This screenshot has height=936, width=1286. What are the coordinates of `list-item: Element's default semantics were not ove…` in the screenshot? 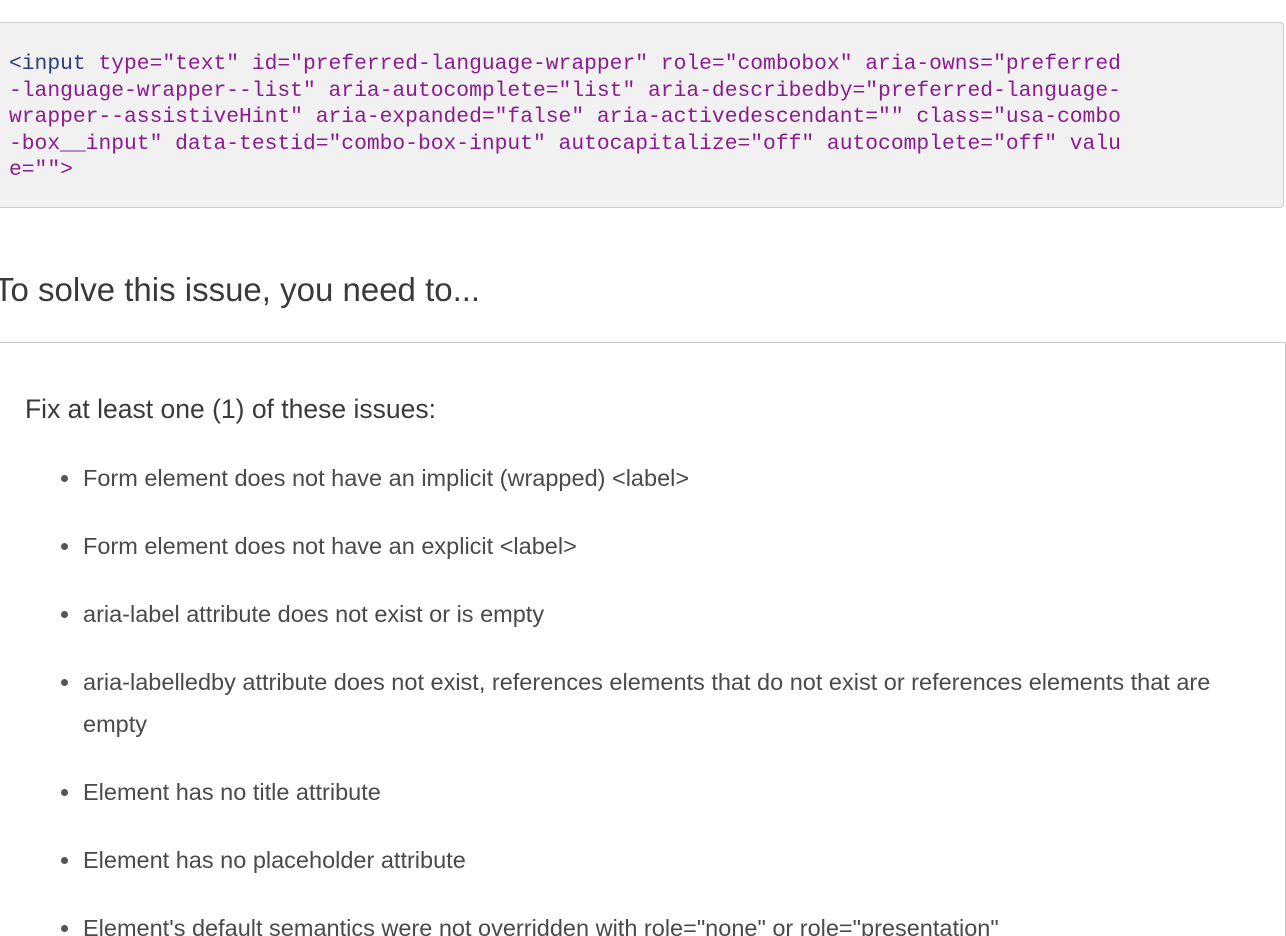 It's located at (657, 921).